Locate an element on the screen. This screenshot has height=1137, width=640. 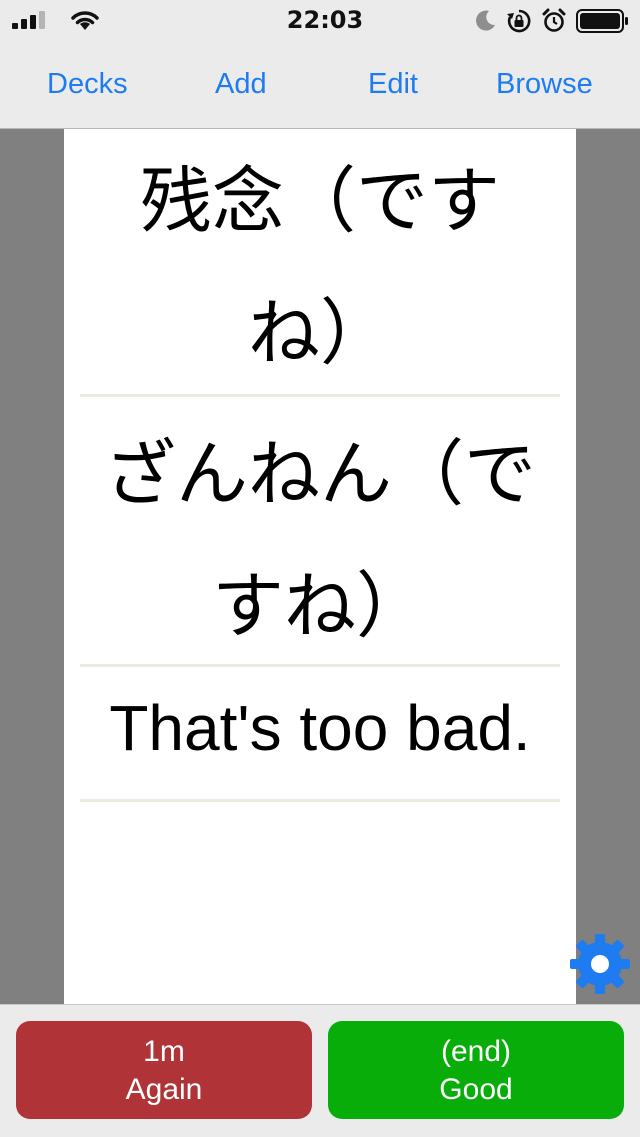
gear-icon is located at coordinates (600, 964).